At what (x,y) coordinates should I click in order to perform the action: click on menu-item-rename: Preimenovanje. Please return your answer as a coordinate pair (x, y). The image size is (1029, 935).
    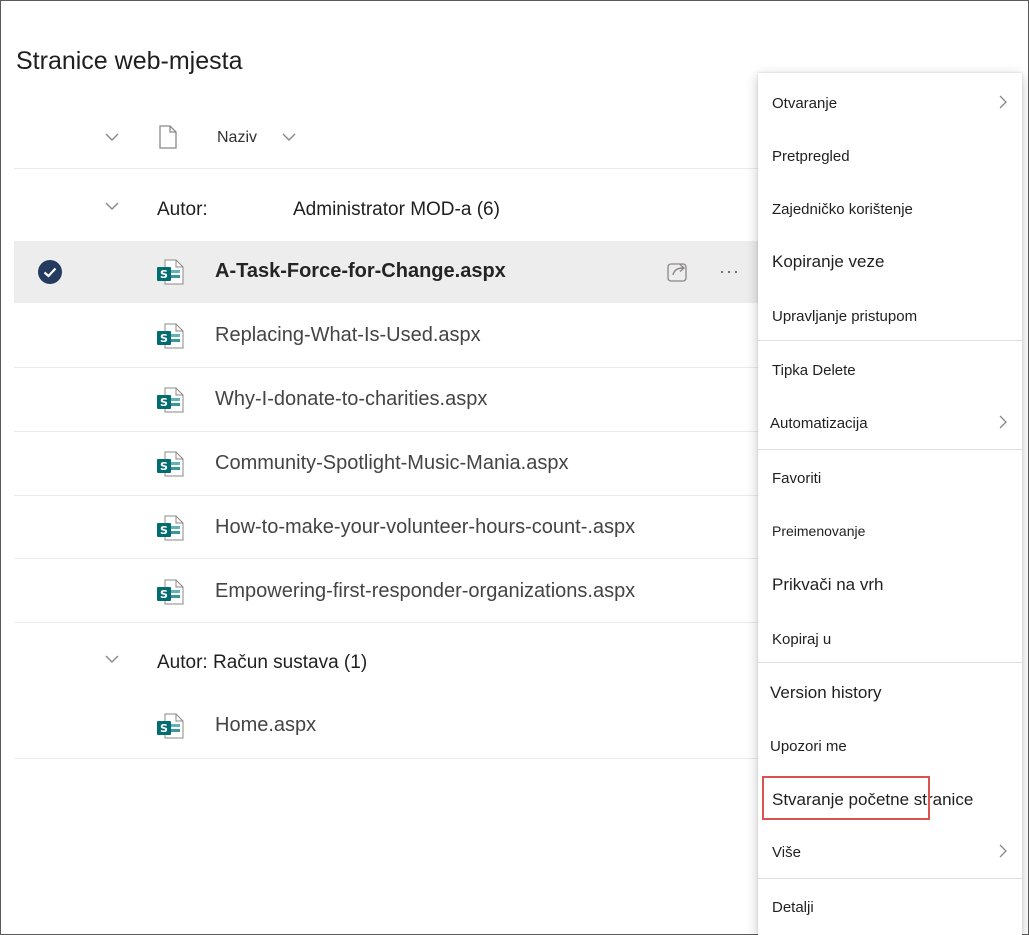
    Looking at the image, I should click on (890, 531).